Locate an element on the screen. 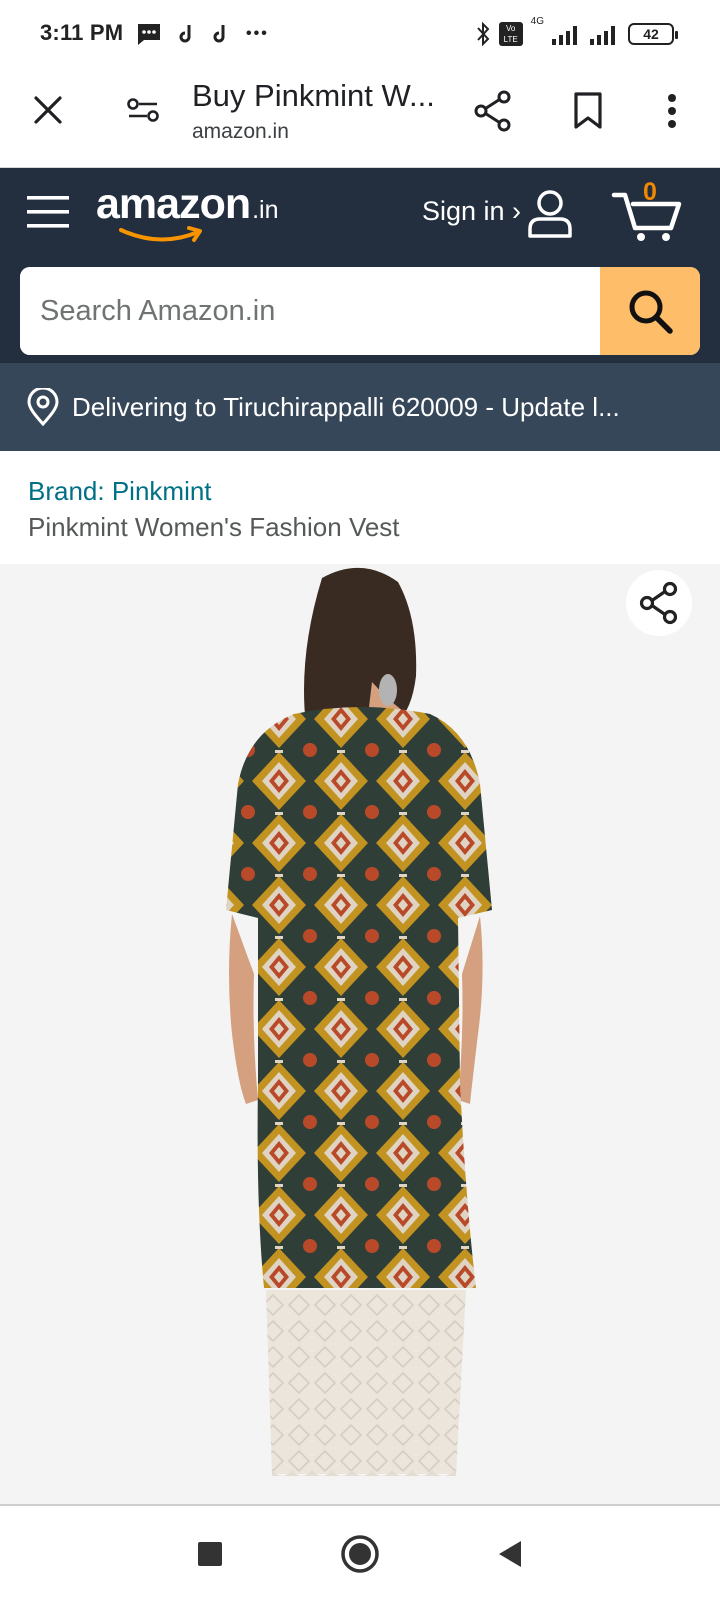 The height and width of the screenshot is (1600, 720). search-icon is located at coordinates (651, 312).